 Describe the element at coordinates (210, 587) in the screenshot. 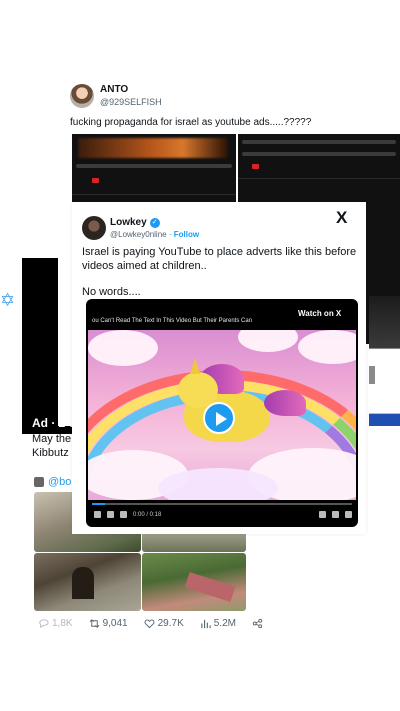

I see `photo-collapsed-roof` at that location.